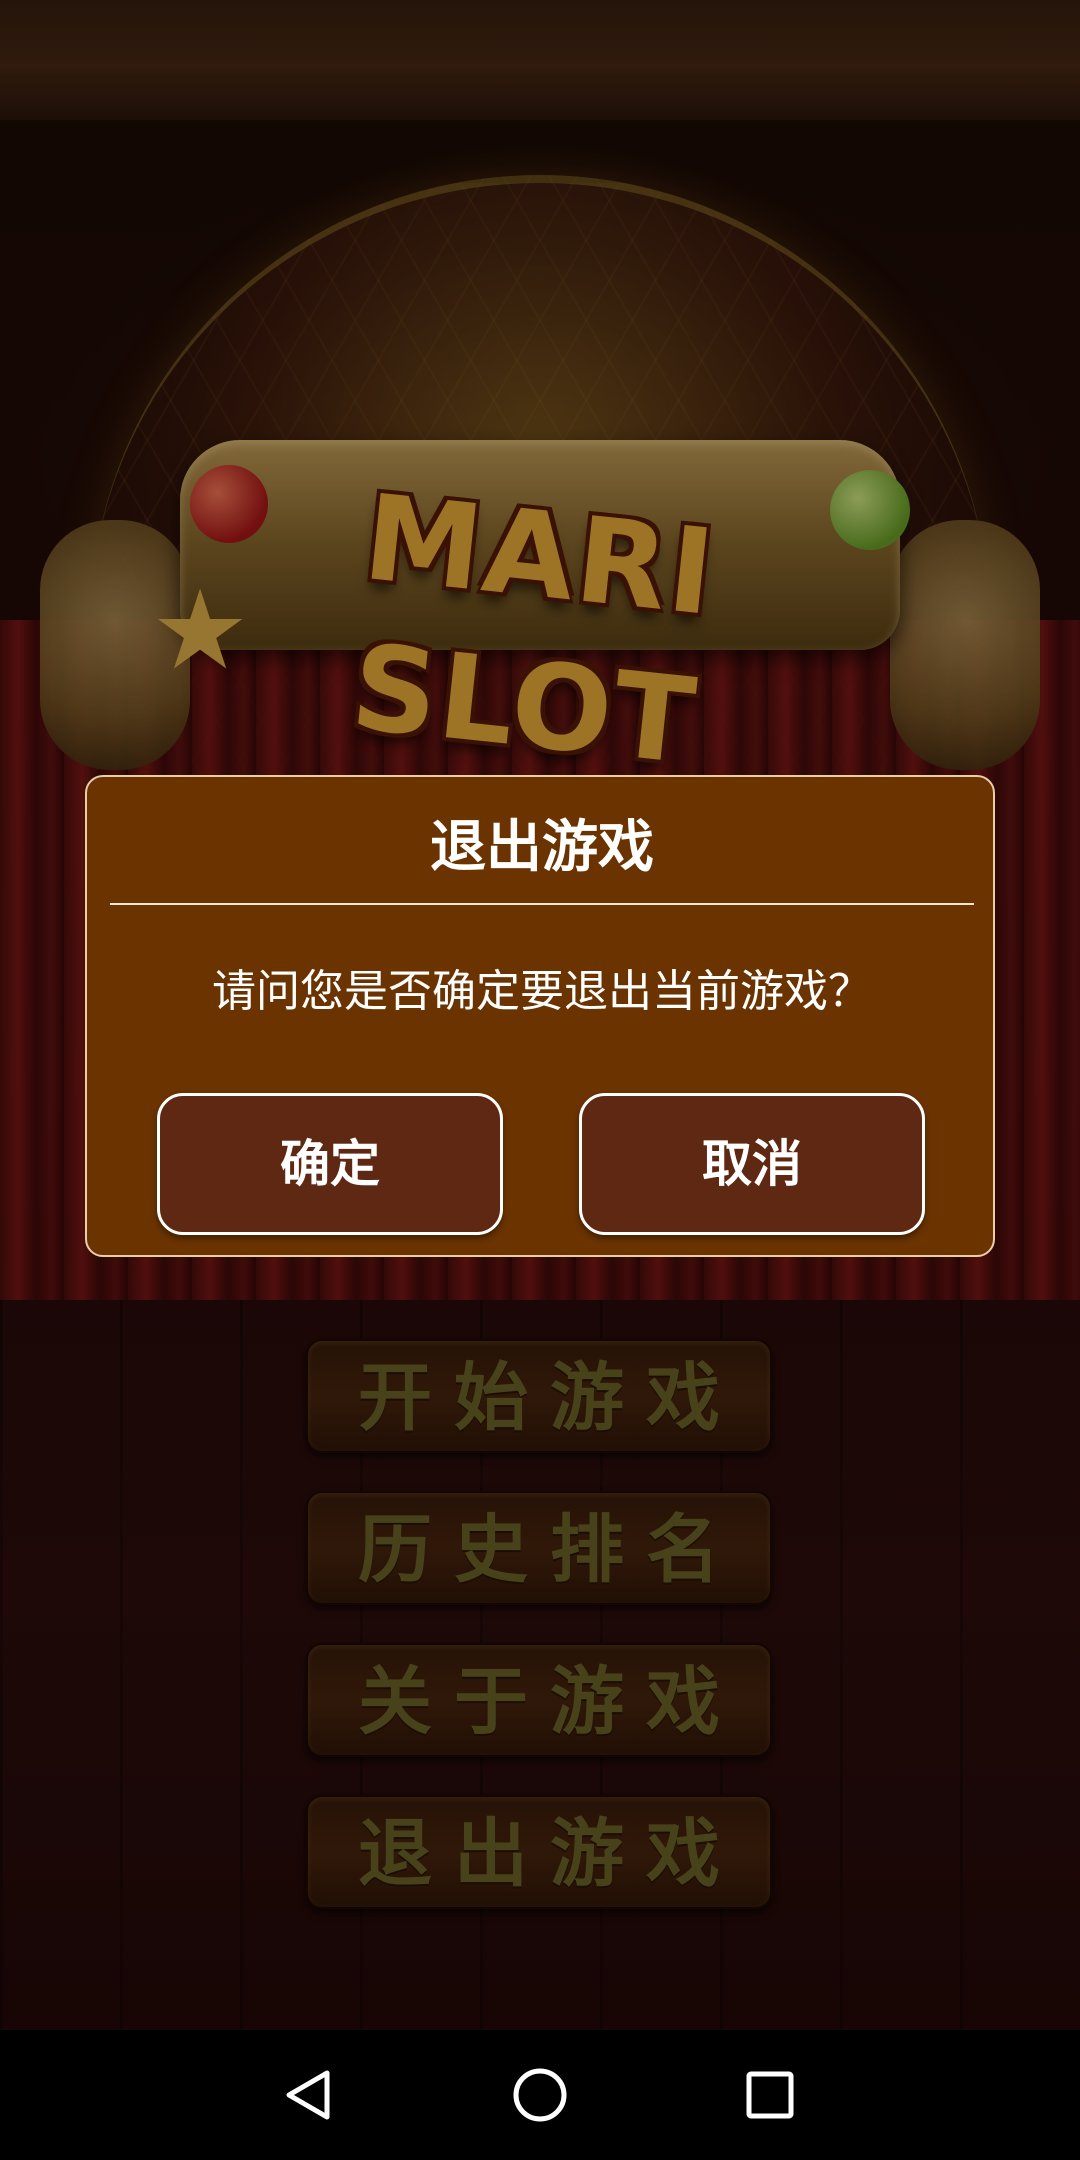 Image resolution: width=1080 pixels, height=2160 pixels. I want to click on home-icon, so click(540, 2095).